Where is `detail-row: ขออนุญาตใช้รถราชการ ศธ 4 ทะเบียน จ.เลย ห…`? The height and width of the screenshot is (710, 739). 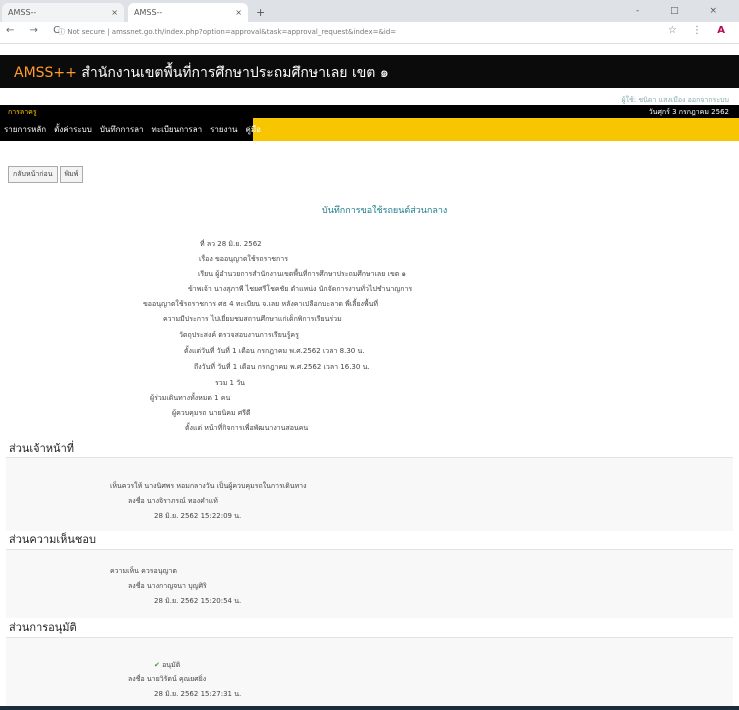
detail-row: ขออนุญาตใช้รถราชการ ศธ 4 ทะเบียน จ.เลย ห… is located at coordinates (260, 304).